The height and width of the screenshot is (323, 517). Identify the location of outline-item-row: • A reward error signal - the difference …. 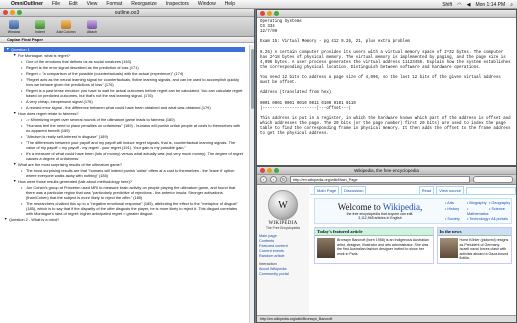
(124, 107).